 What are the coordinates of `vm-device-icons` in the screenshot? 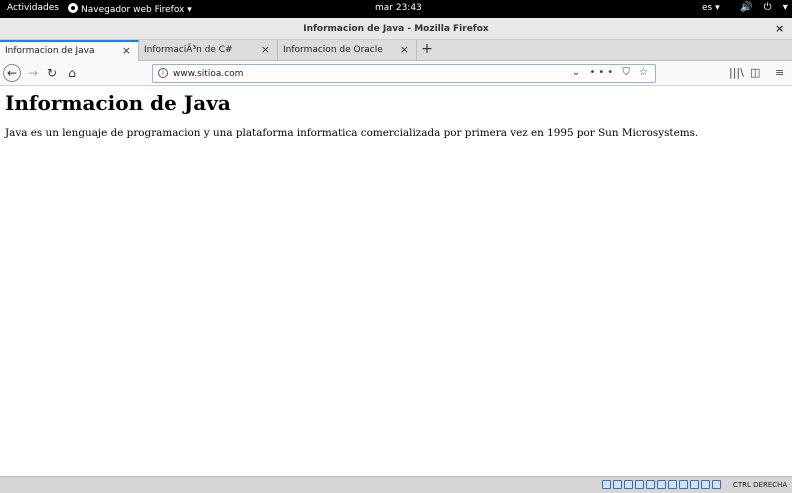 It's located at (661, 484).